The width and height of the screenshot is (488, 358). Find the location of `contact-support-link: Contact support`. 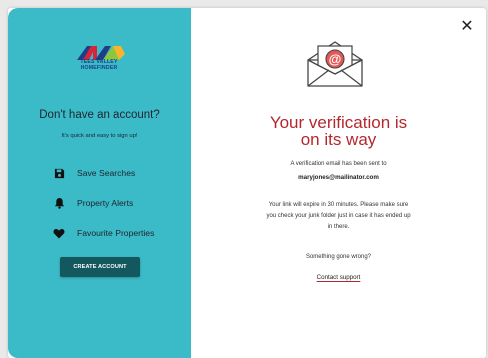

contact-support-link: Contact support is located at coordinates (339, 277).